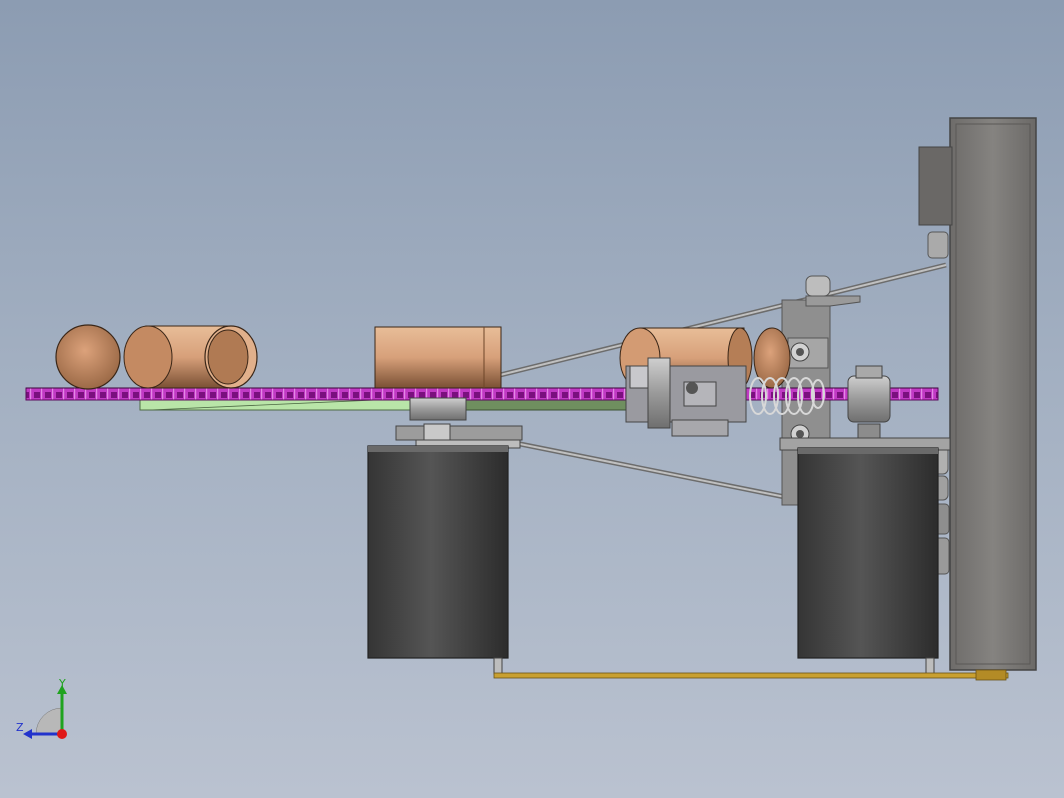  What do you see at coordinates (20, 727) in the screenshot?
I see `z-axis-label: Z` at bounding box center [20, 727].